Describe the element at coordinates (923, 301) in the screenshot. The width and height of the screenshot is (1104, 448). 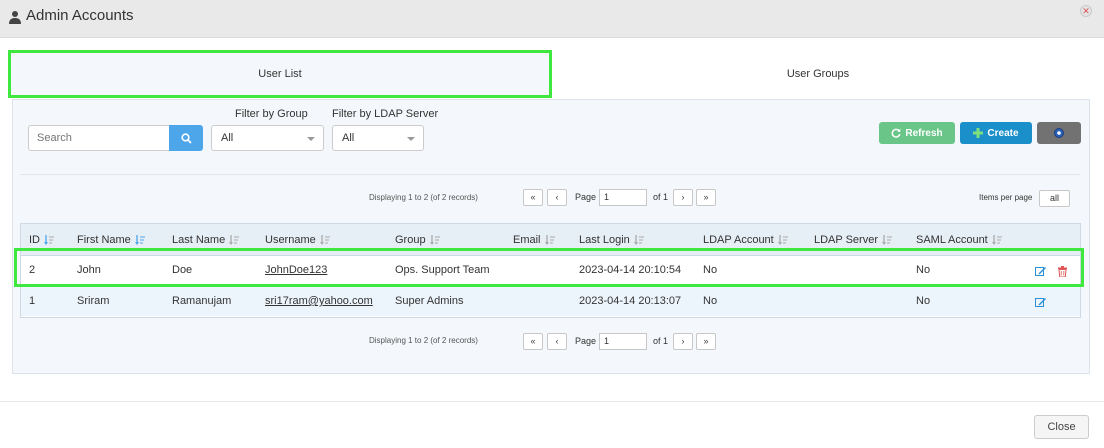
I see `cell-saml-account: No` at that location.